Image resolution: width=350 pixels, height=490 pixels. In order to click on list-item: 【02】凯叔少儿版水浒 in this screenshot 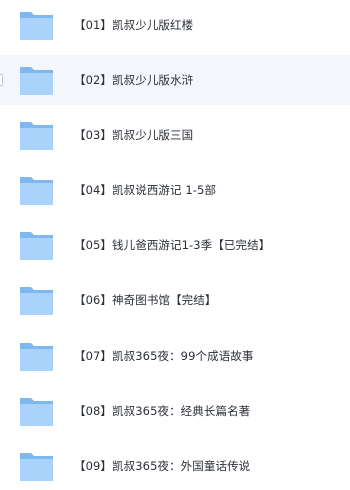, I will do `click(175, 80)`.